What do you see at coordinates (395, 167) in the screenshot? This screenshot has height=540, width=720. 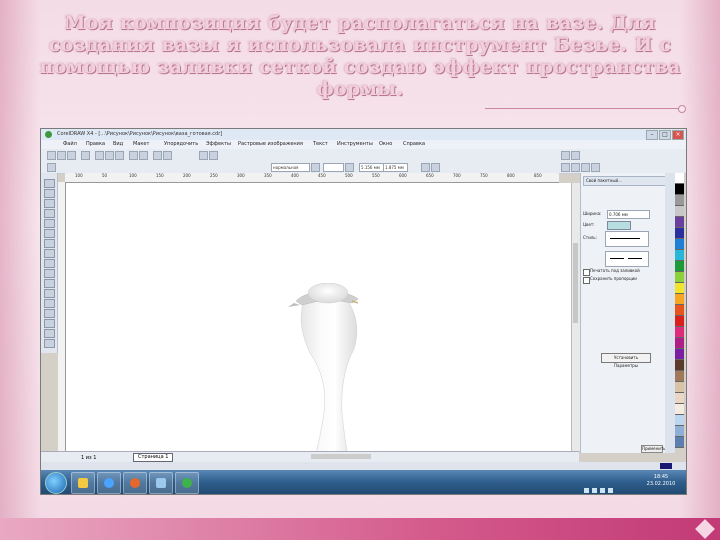 I see `height-field: 1.875 мм` at bounding box center [395, 167].